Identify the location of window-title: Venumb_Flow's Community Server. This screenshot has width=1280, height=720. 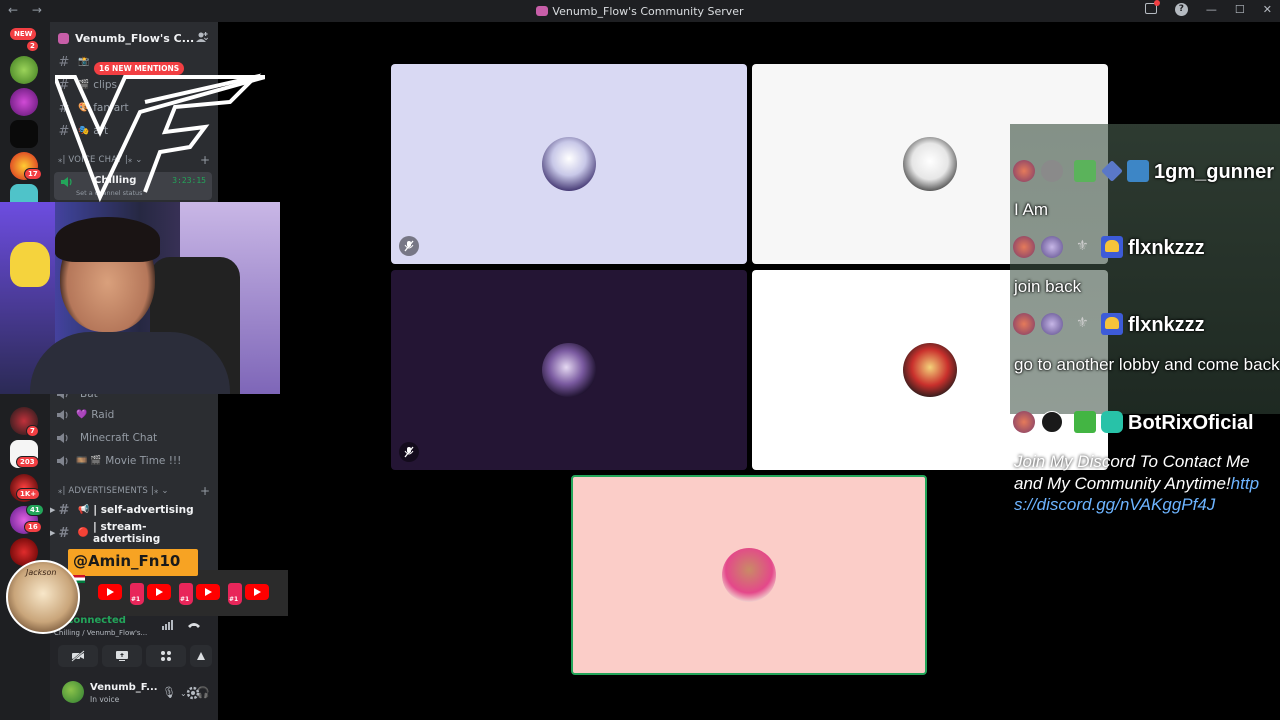
(640, 11).